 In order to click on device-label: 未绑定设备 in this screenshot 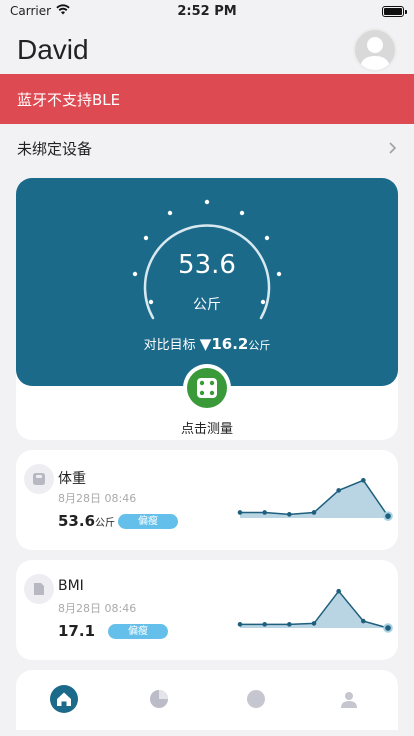, I will do `click(55, 148)`.